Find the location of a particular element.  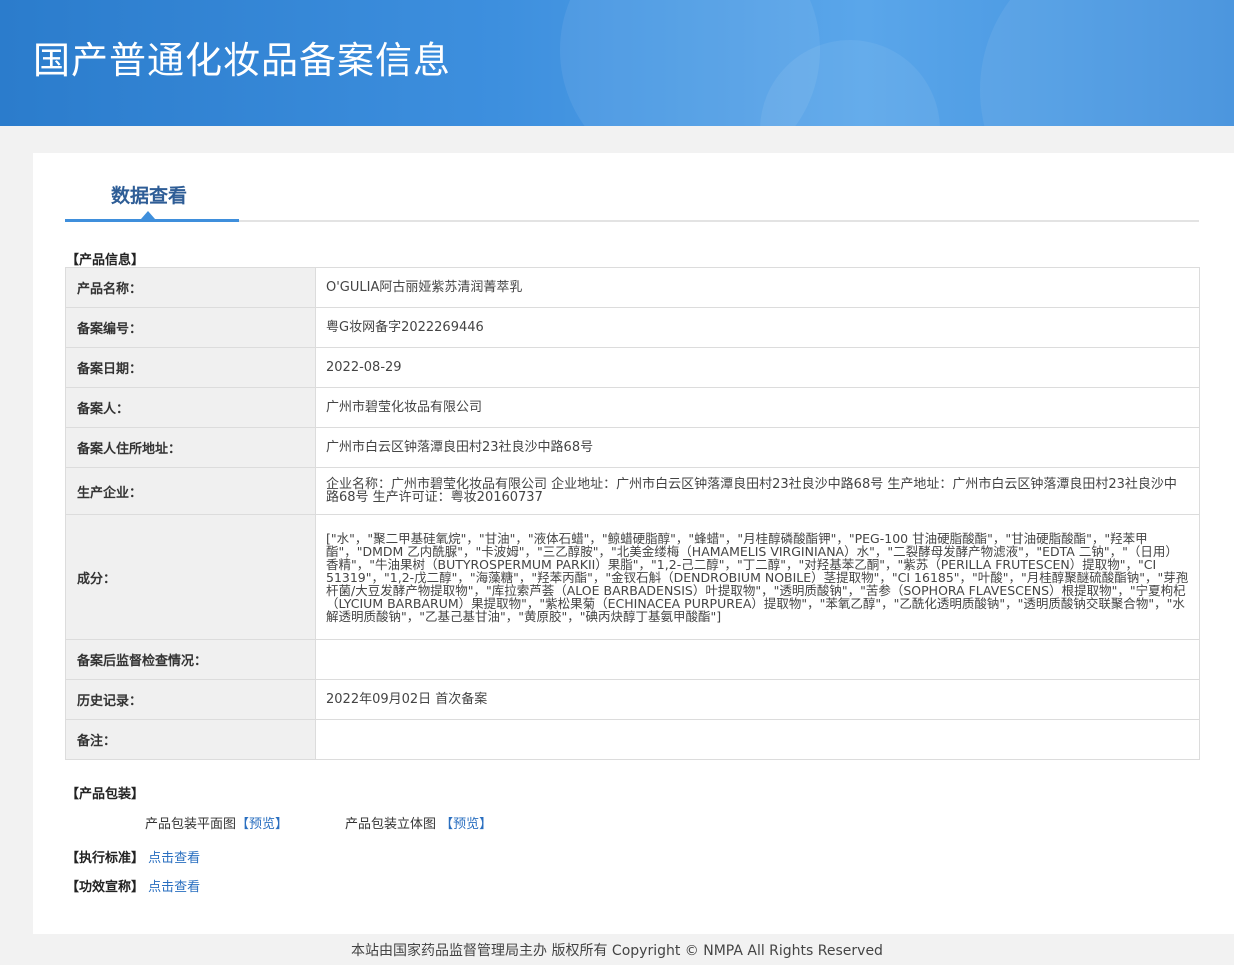

table-row: 备案后监督检查情况： is located at coordinates (632, 659).